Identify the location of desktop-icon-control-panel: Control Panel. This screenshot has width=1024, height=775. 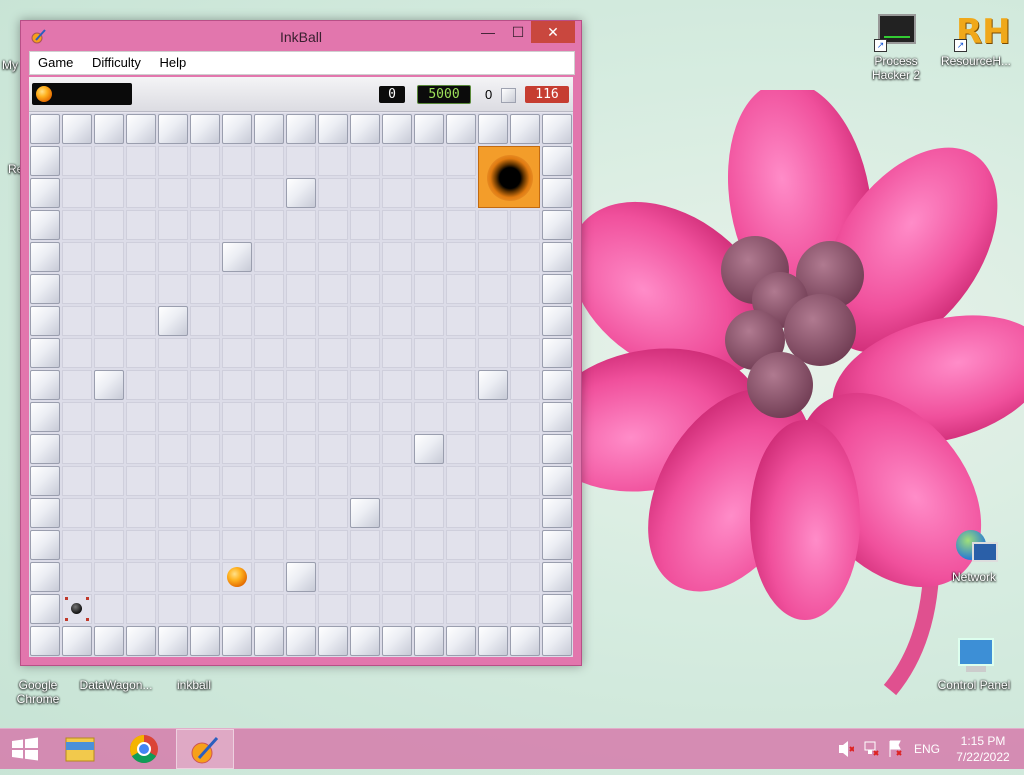
(974, 664).